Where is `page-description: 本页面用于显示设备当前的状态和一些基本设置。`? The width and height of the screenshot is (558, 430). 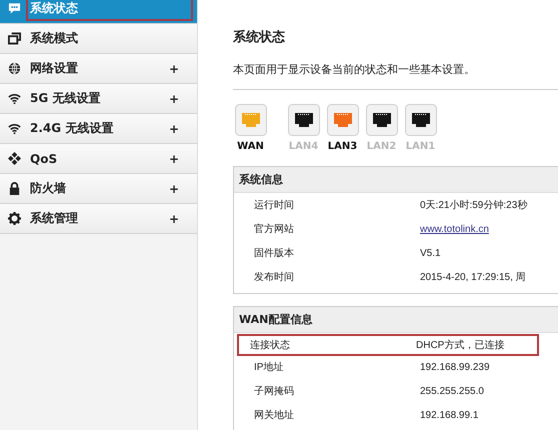
page-description: 本页面用于显示设备当前的状态和一些基本设置。 is located at coordinates (395, 76).